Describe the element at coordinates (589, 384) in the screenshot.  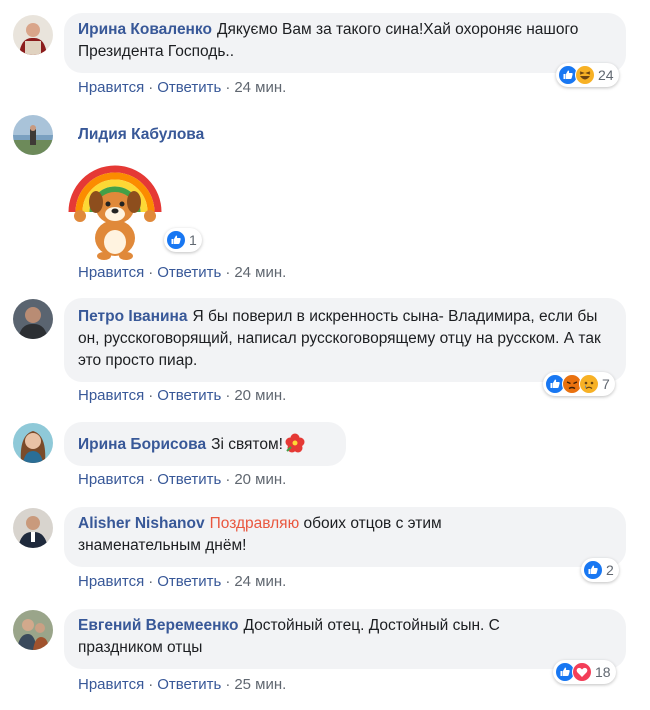
I see `sad-icon` at that location.